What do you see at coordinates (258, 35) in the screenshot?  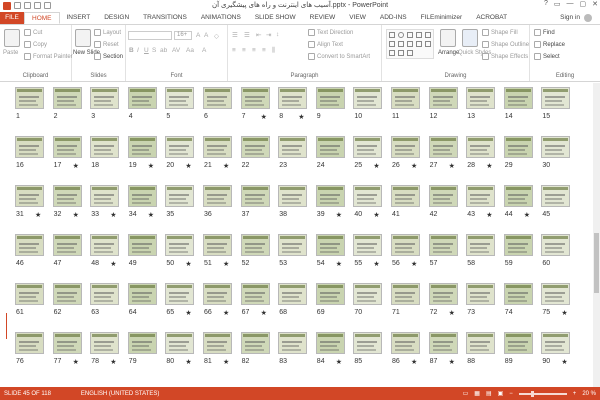 I see `decrease-indent-icon: ⇤` at bounding box center [258, 35].